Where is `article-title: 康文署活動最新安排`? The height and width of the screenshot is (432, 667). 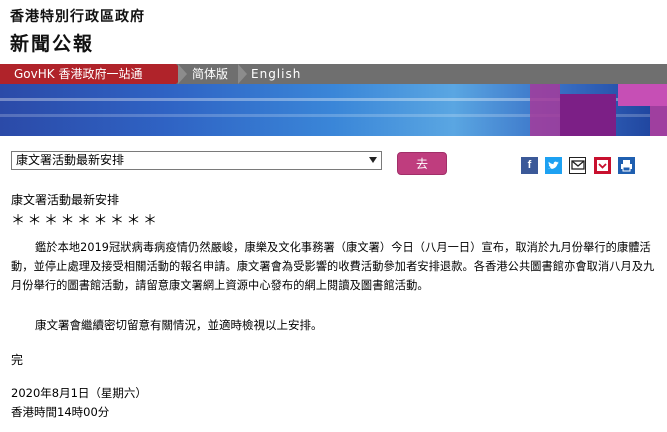
article-title: 康文署活動最新安排 is located at coordinates (65, 200).